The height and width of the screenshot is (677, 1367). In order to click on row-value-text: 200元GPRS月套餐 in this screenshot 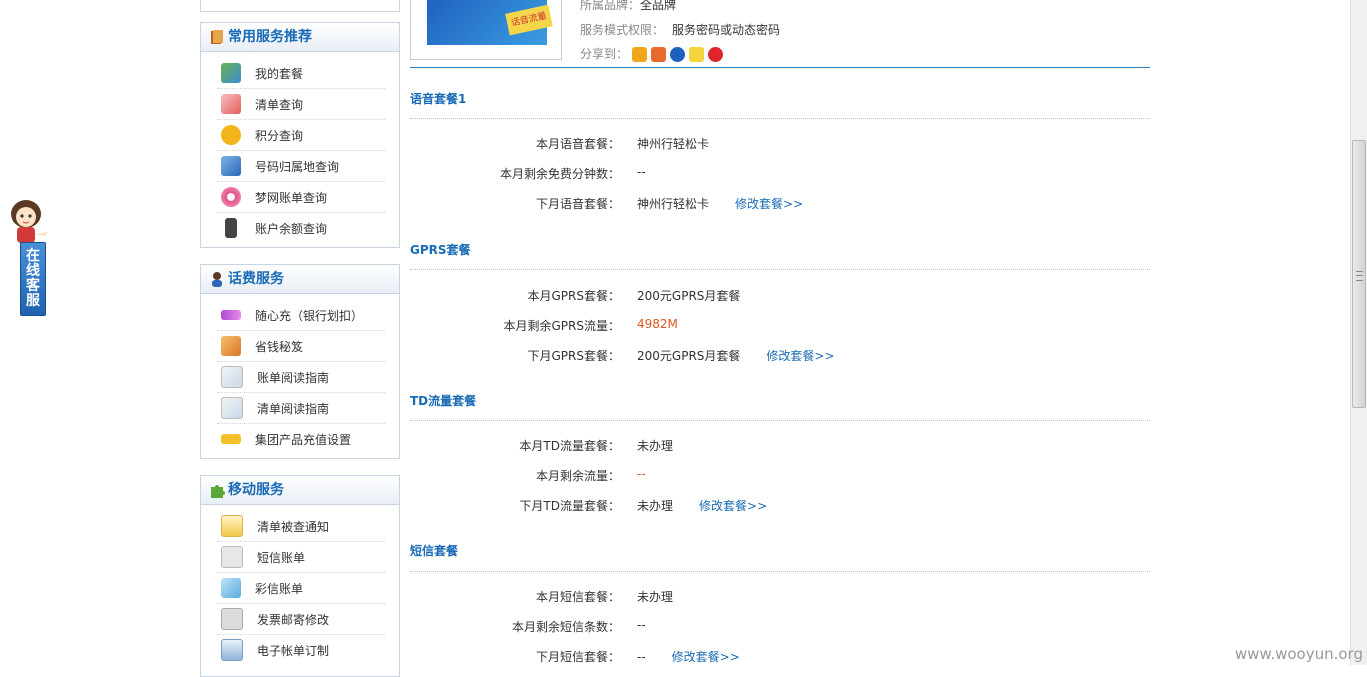, I will do `click(689, 356)`.